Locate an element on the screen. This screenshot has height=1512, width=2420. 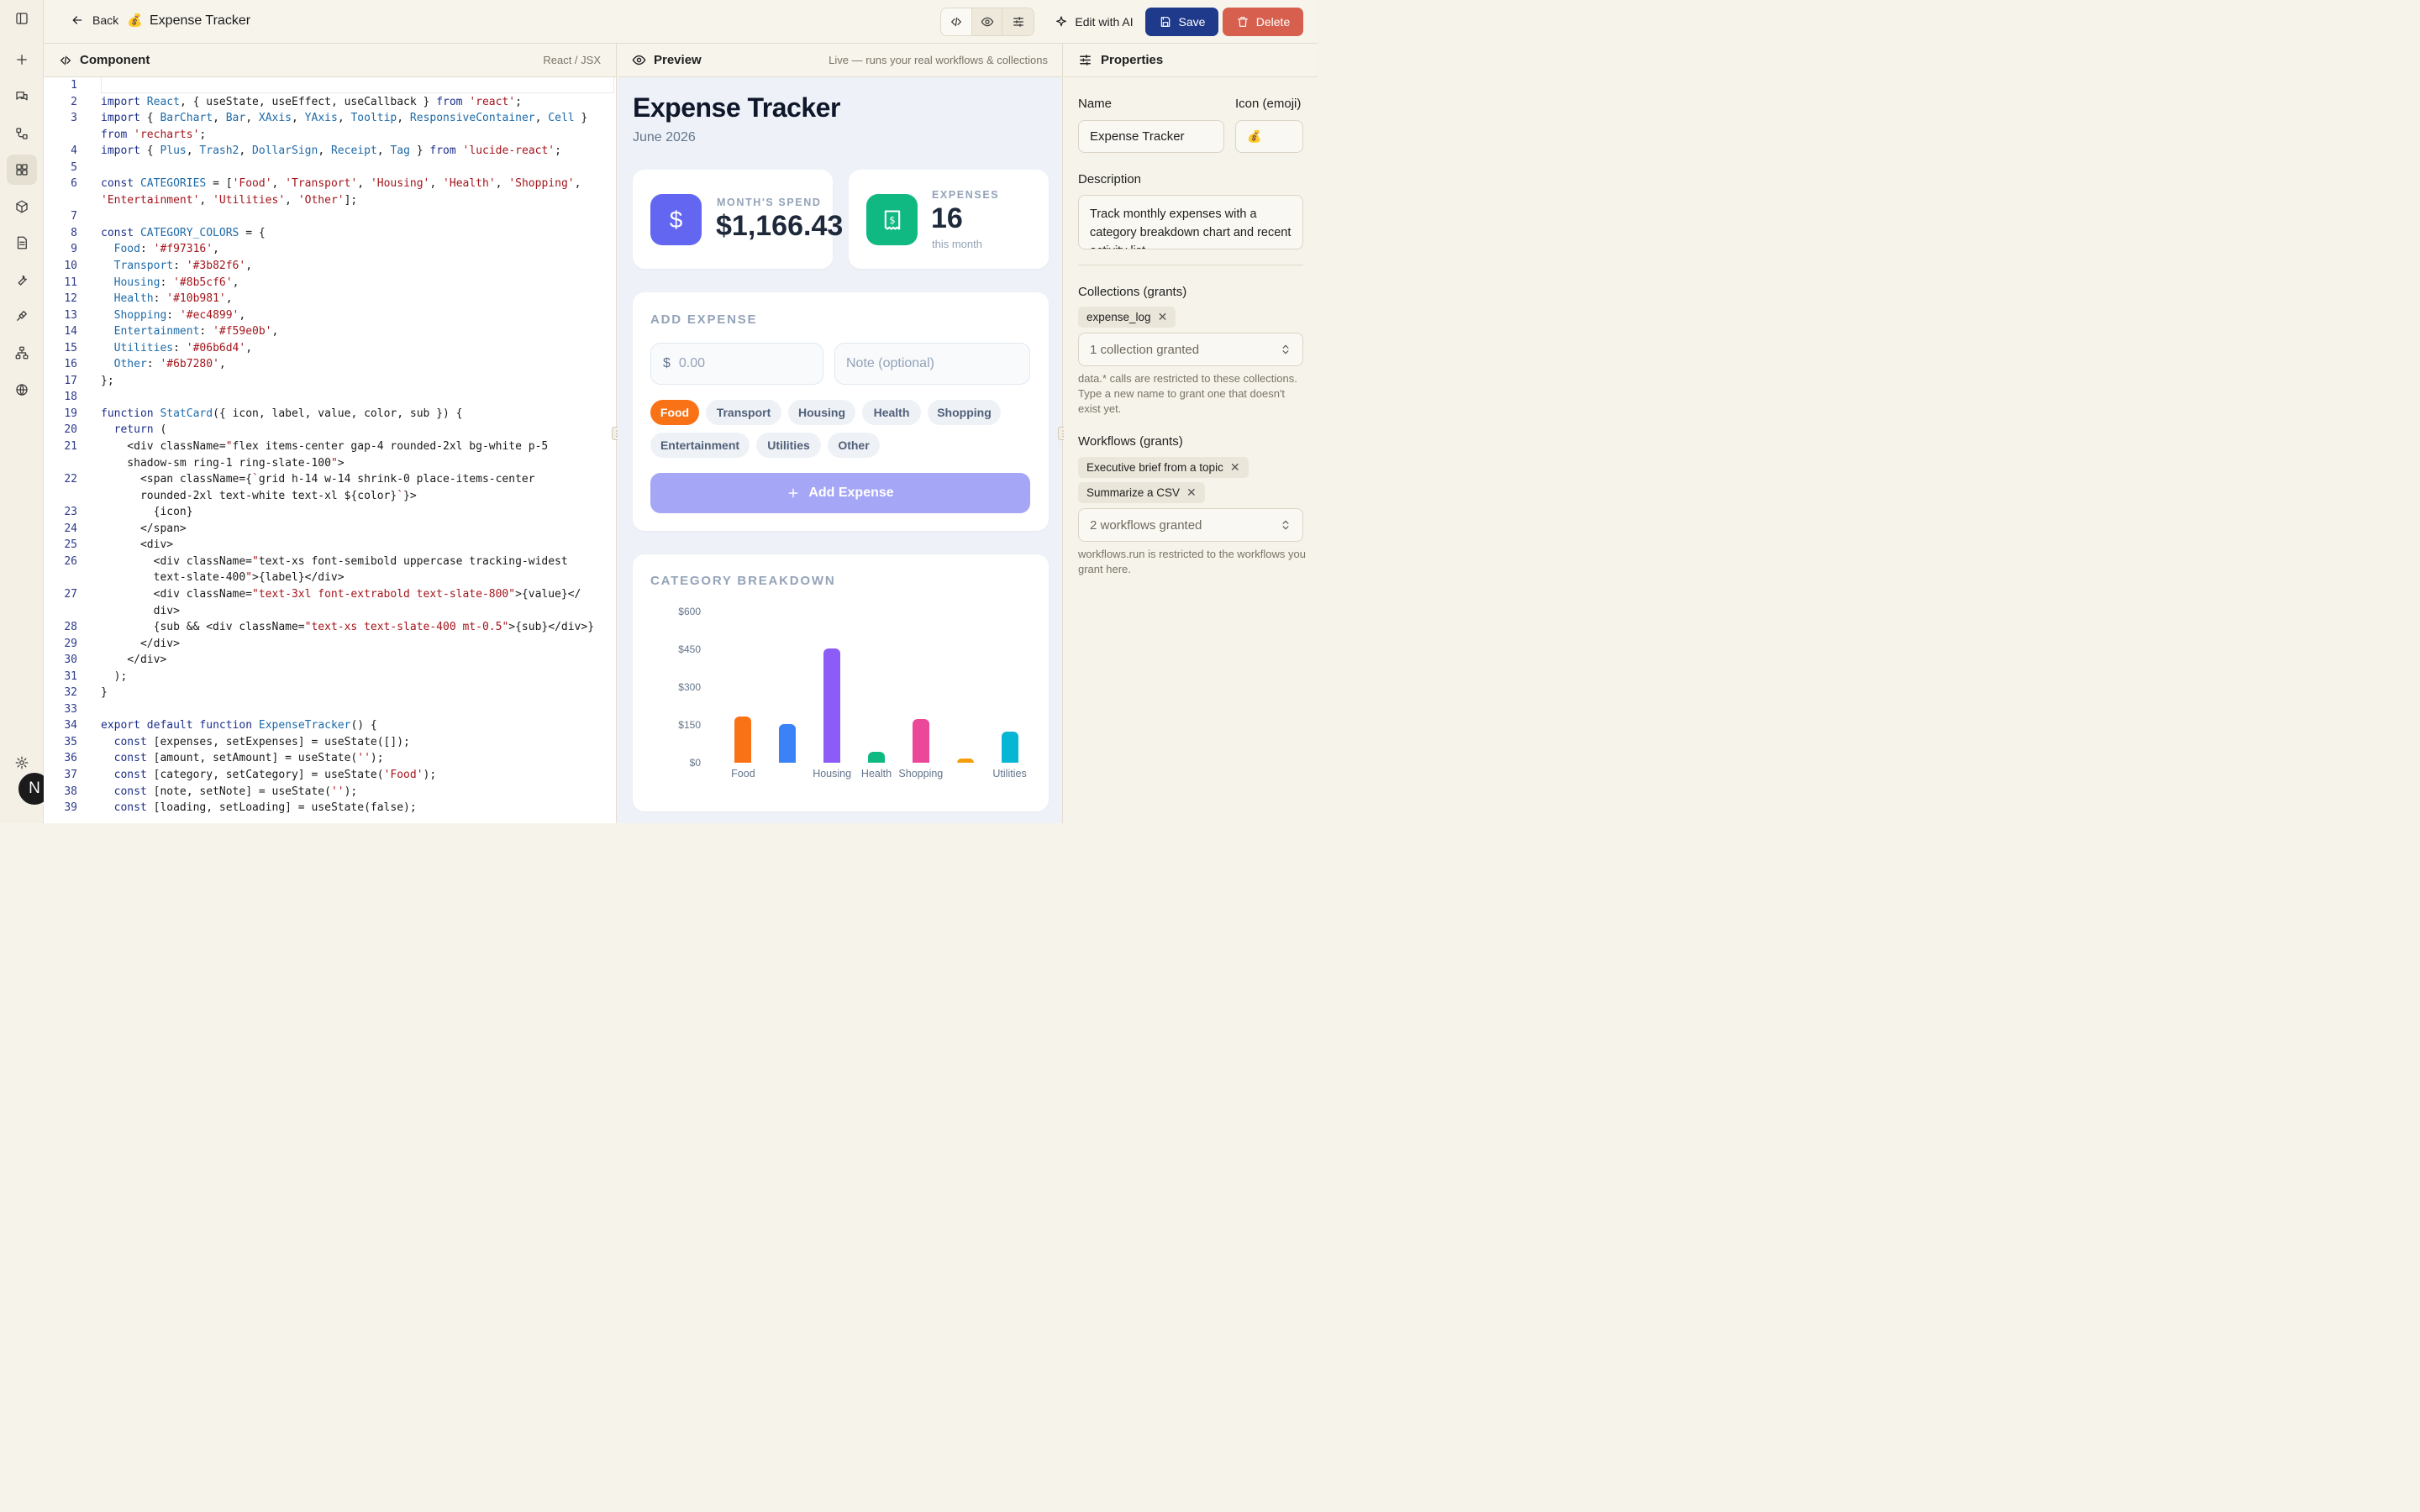
code-text: Shopping: '#ec4899', is located at coordinates (180, 315).